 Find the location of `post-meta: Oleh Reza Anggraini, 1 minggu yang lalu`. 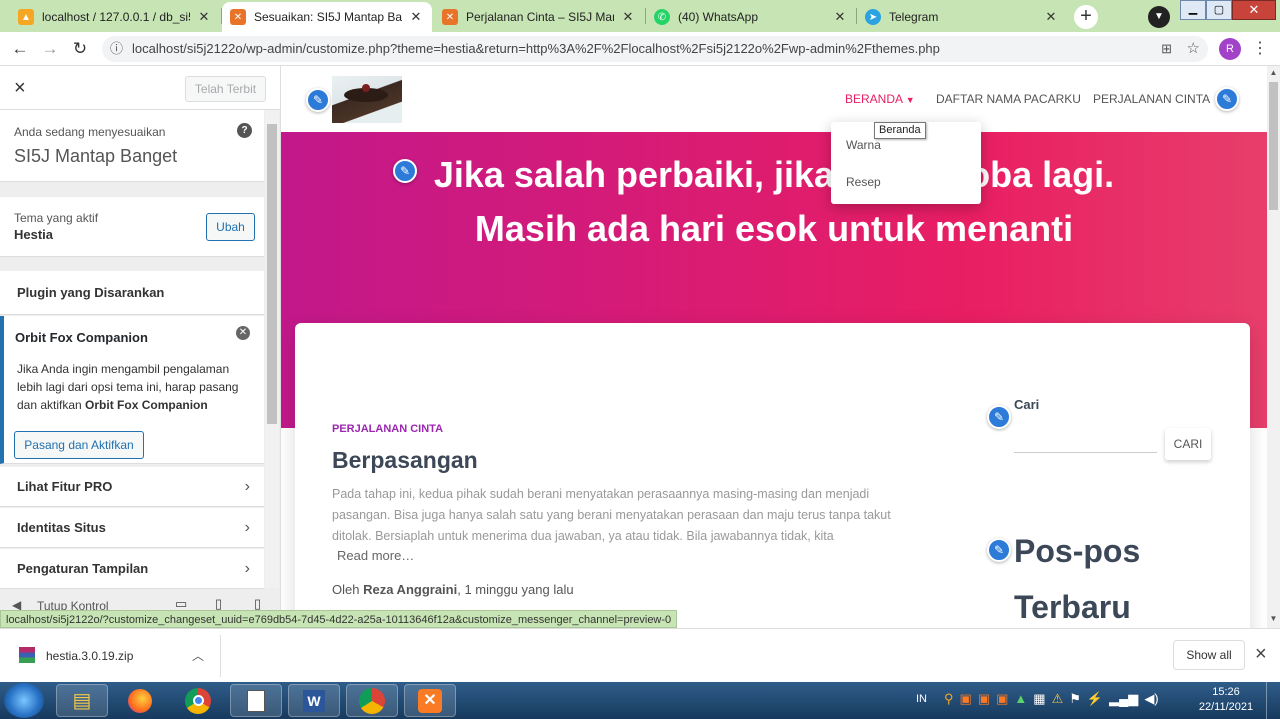

post-meta: Oleh Reza Anggraini, 1 minggu yang lalu is located at coordinates (453, 589).